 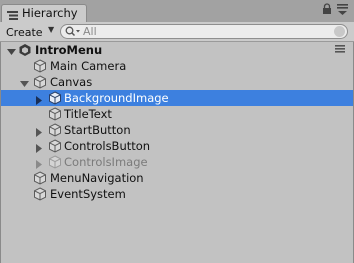 I want to click on search-icon, so click(x=73, y=33).